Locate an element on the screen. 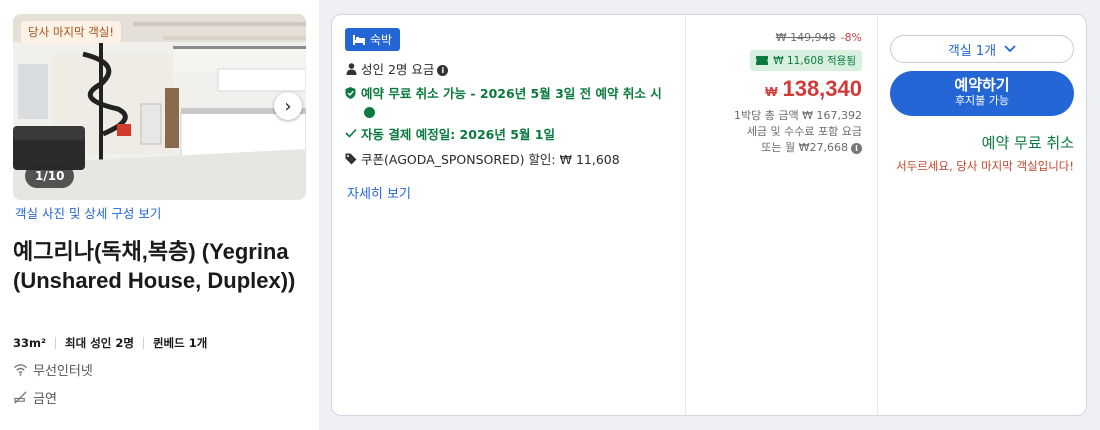 This screenshot has width=1100, height=430. guests-text: 성인 2명 요금 is located at coordinates (398, 69).